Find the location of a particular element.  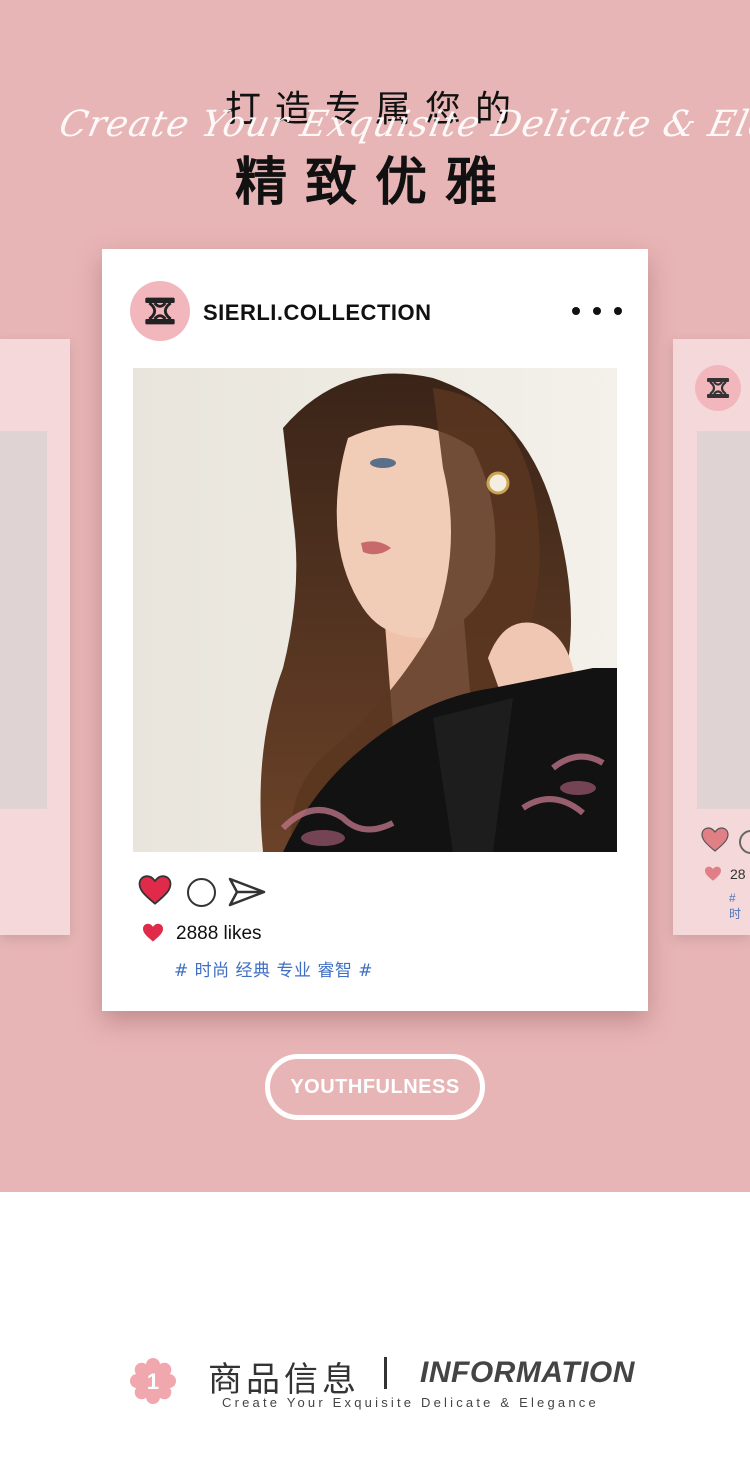

send-icon is located at coordinates (247, 892).